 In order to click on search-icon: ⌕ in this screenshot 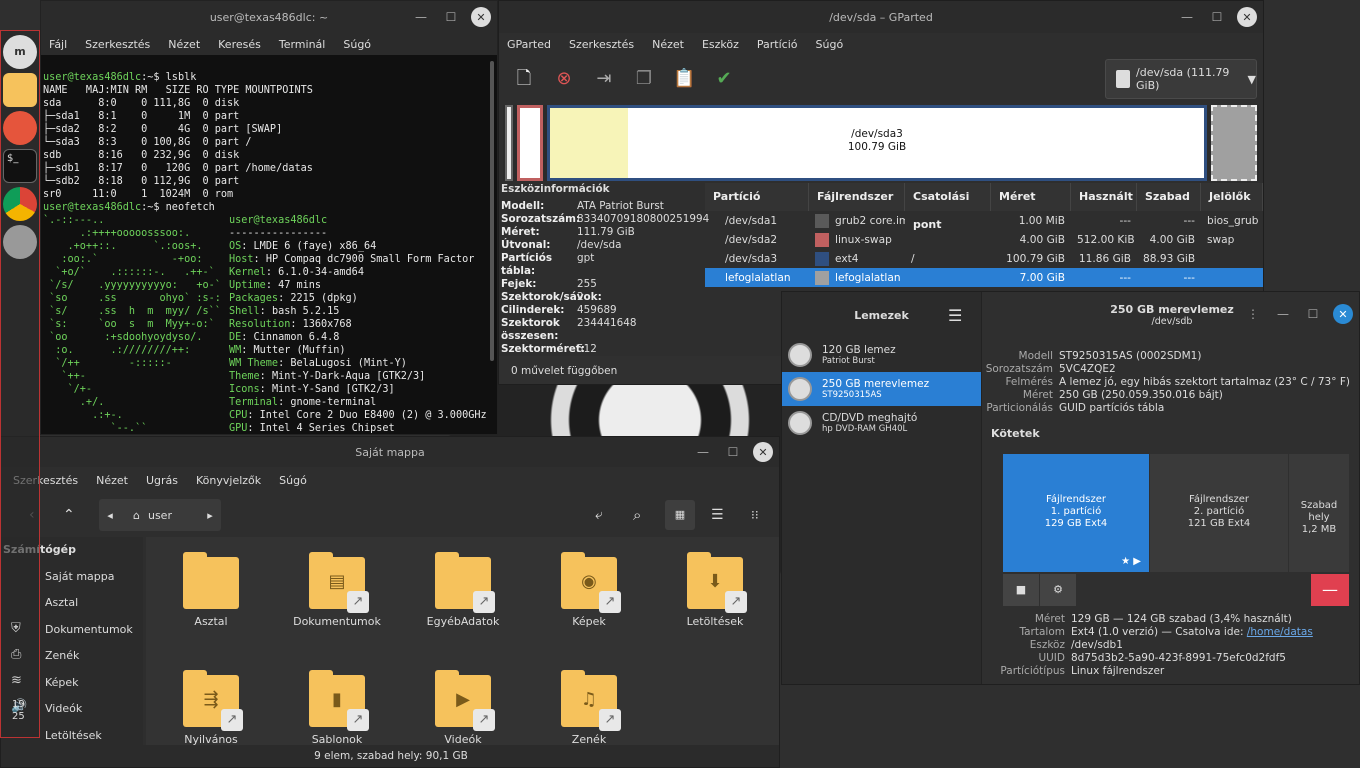, I will do `click(637, 515)`.